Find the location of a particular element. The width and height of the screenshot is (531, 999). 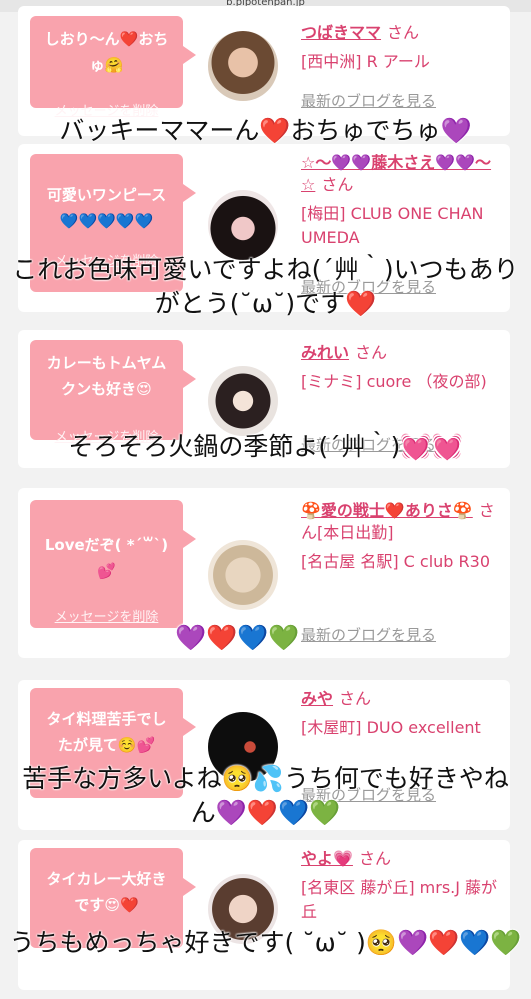

message-text: タイカレー大好きです😍❤️ is located at coordinates (106, 892).